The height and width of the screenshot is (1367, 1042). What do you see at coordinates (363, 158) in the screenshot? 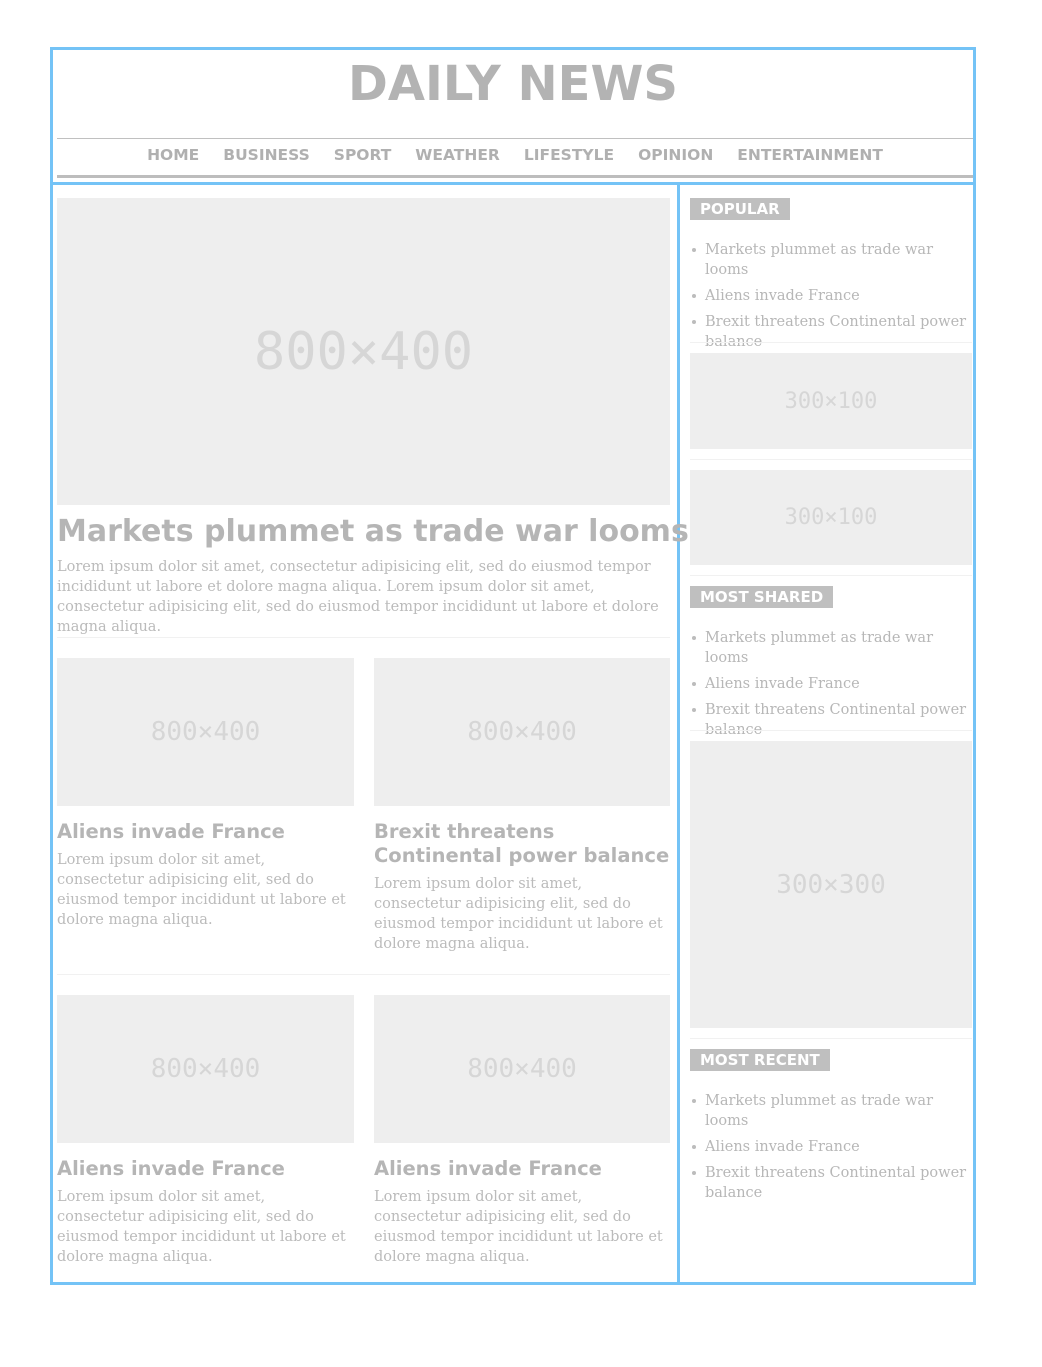
I see `nav-item-sport: SPORT` at bounding box center [363, 158].